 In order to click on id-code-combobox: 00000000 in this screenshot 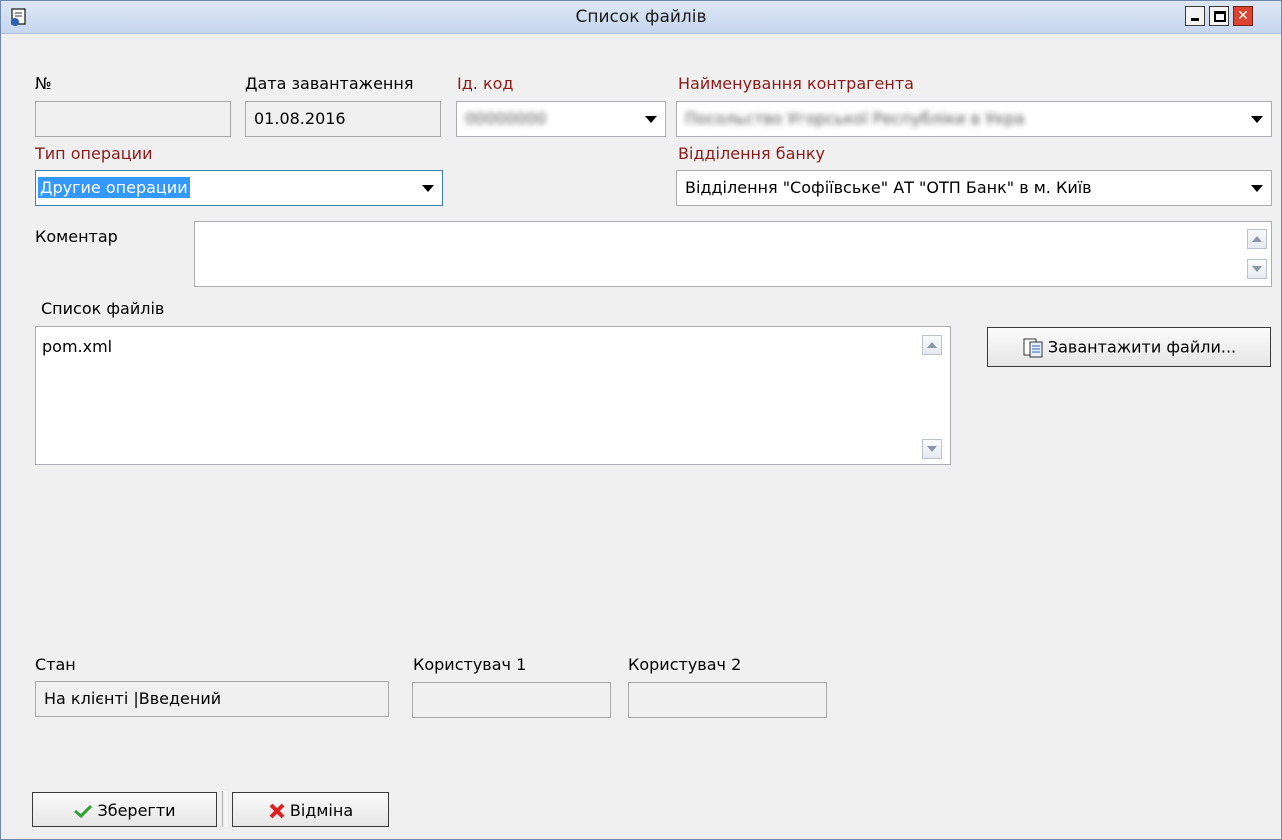, I will do `click(561, 119)`.